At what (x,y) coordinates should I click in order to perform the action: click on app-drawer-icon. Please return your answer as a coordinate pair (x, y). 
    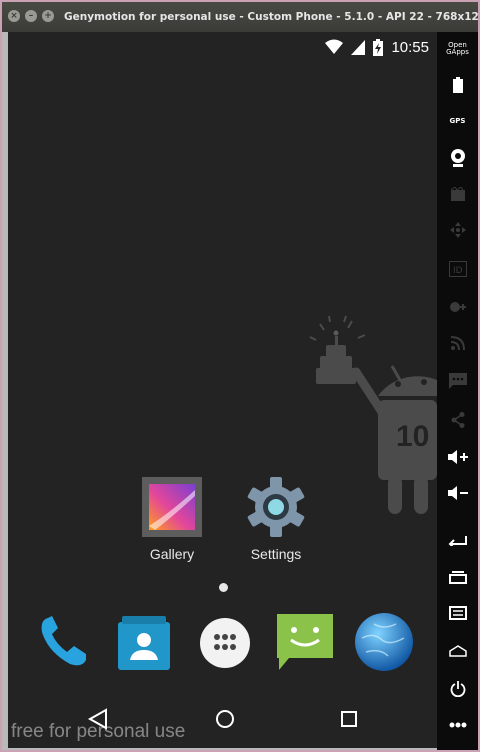
    Looking at the image, I should click on (225, 643).